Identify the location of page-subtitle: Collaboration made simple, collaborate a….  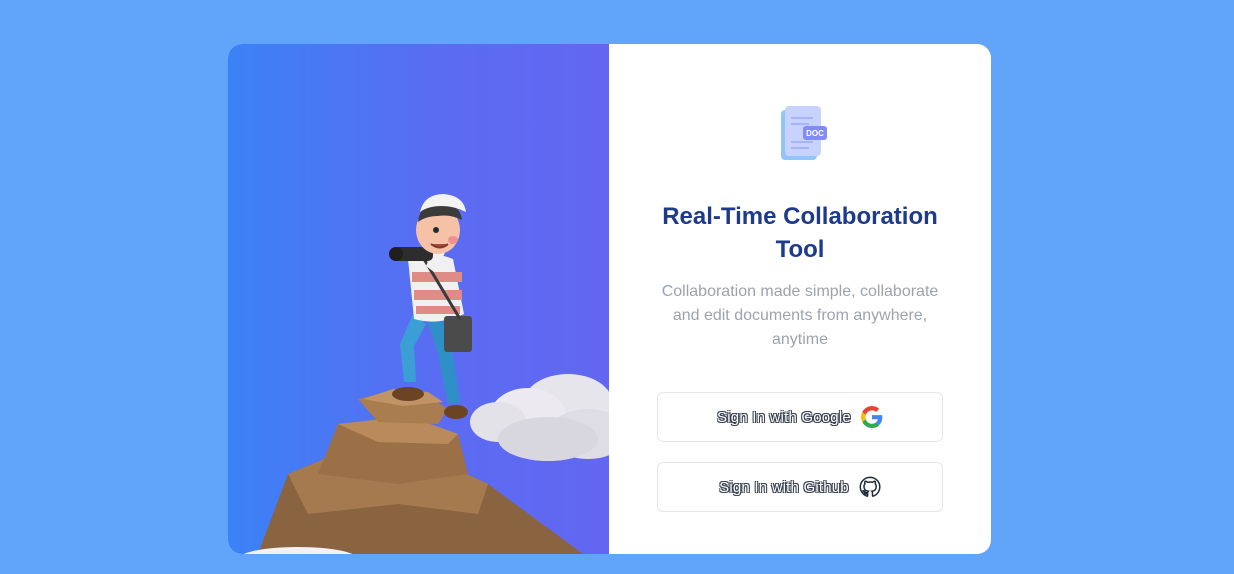
(800, 315).